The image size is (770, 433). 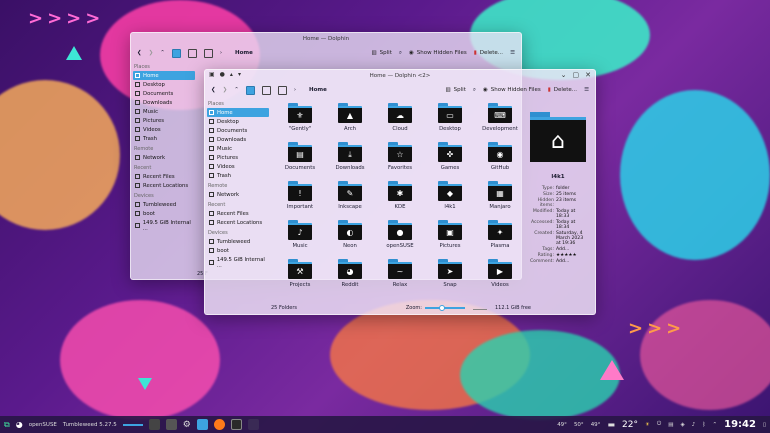 I want to click on bluetooth-icon: ᛒ, so click(x=703, y=425).